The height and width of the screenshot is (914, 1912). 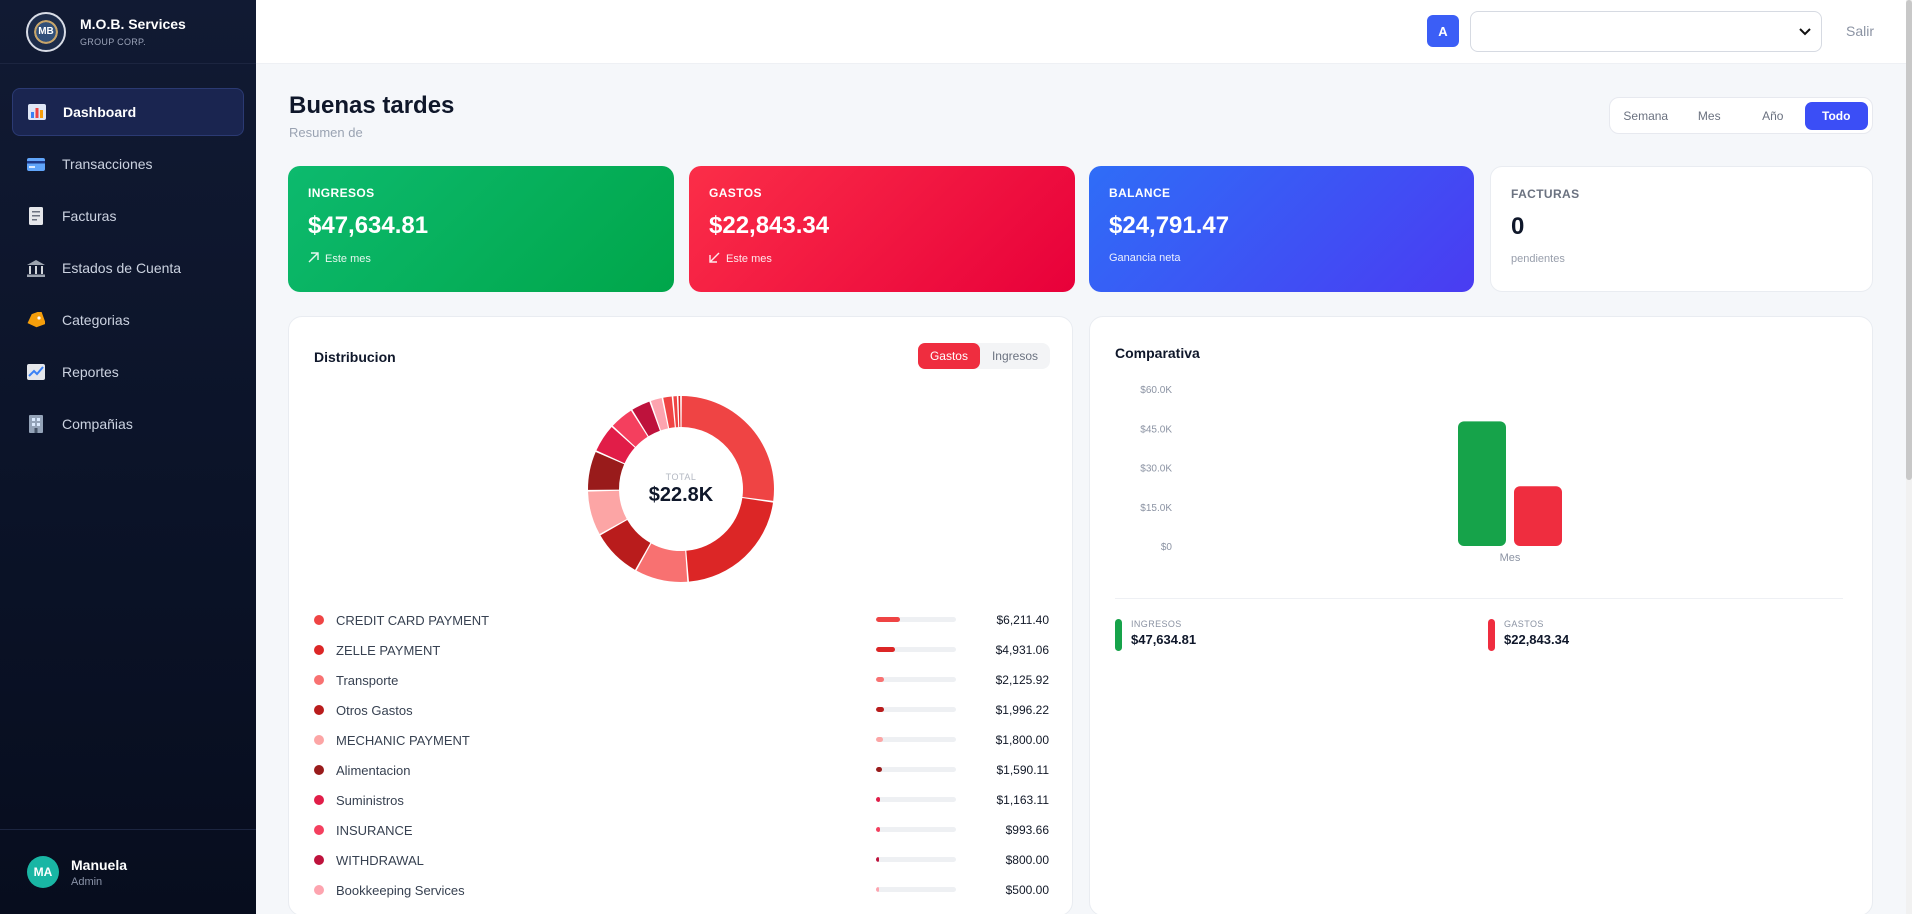 I want to click on sidebar-item-dashboard: Dashboard, so click(x=128, y=112).